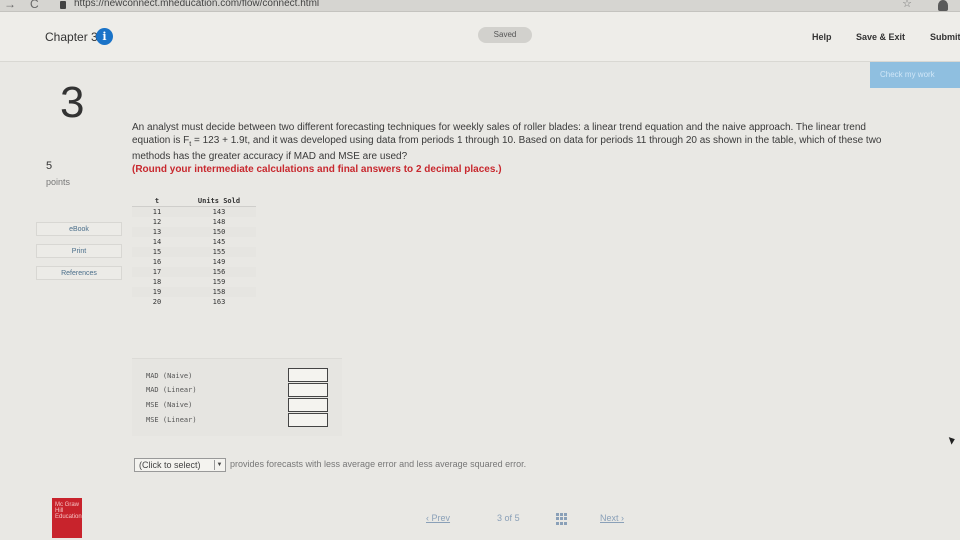 This screenshot has height=540, width=960. I want to click on cell-period: 20, so click(157, 301).